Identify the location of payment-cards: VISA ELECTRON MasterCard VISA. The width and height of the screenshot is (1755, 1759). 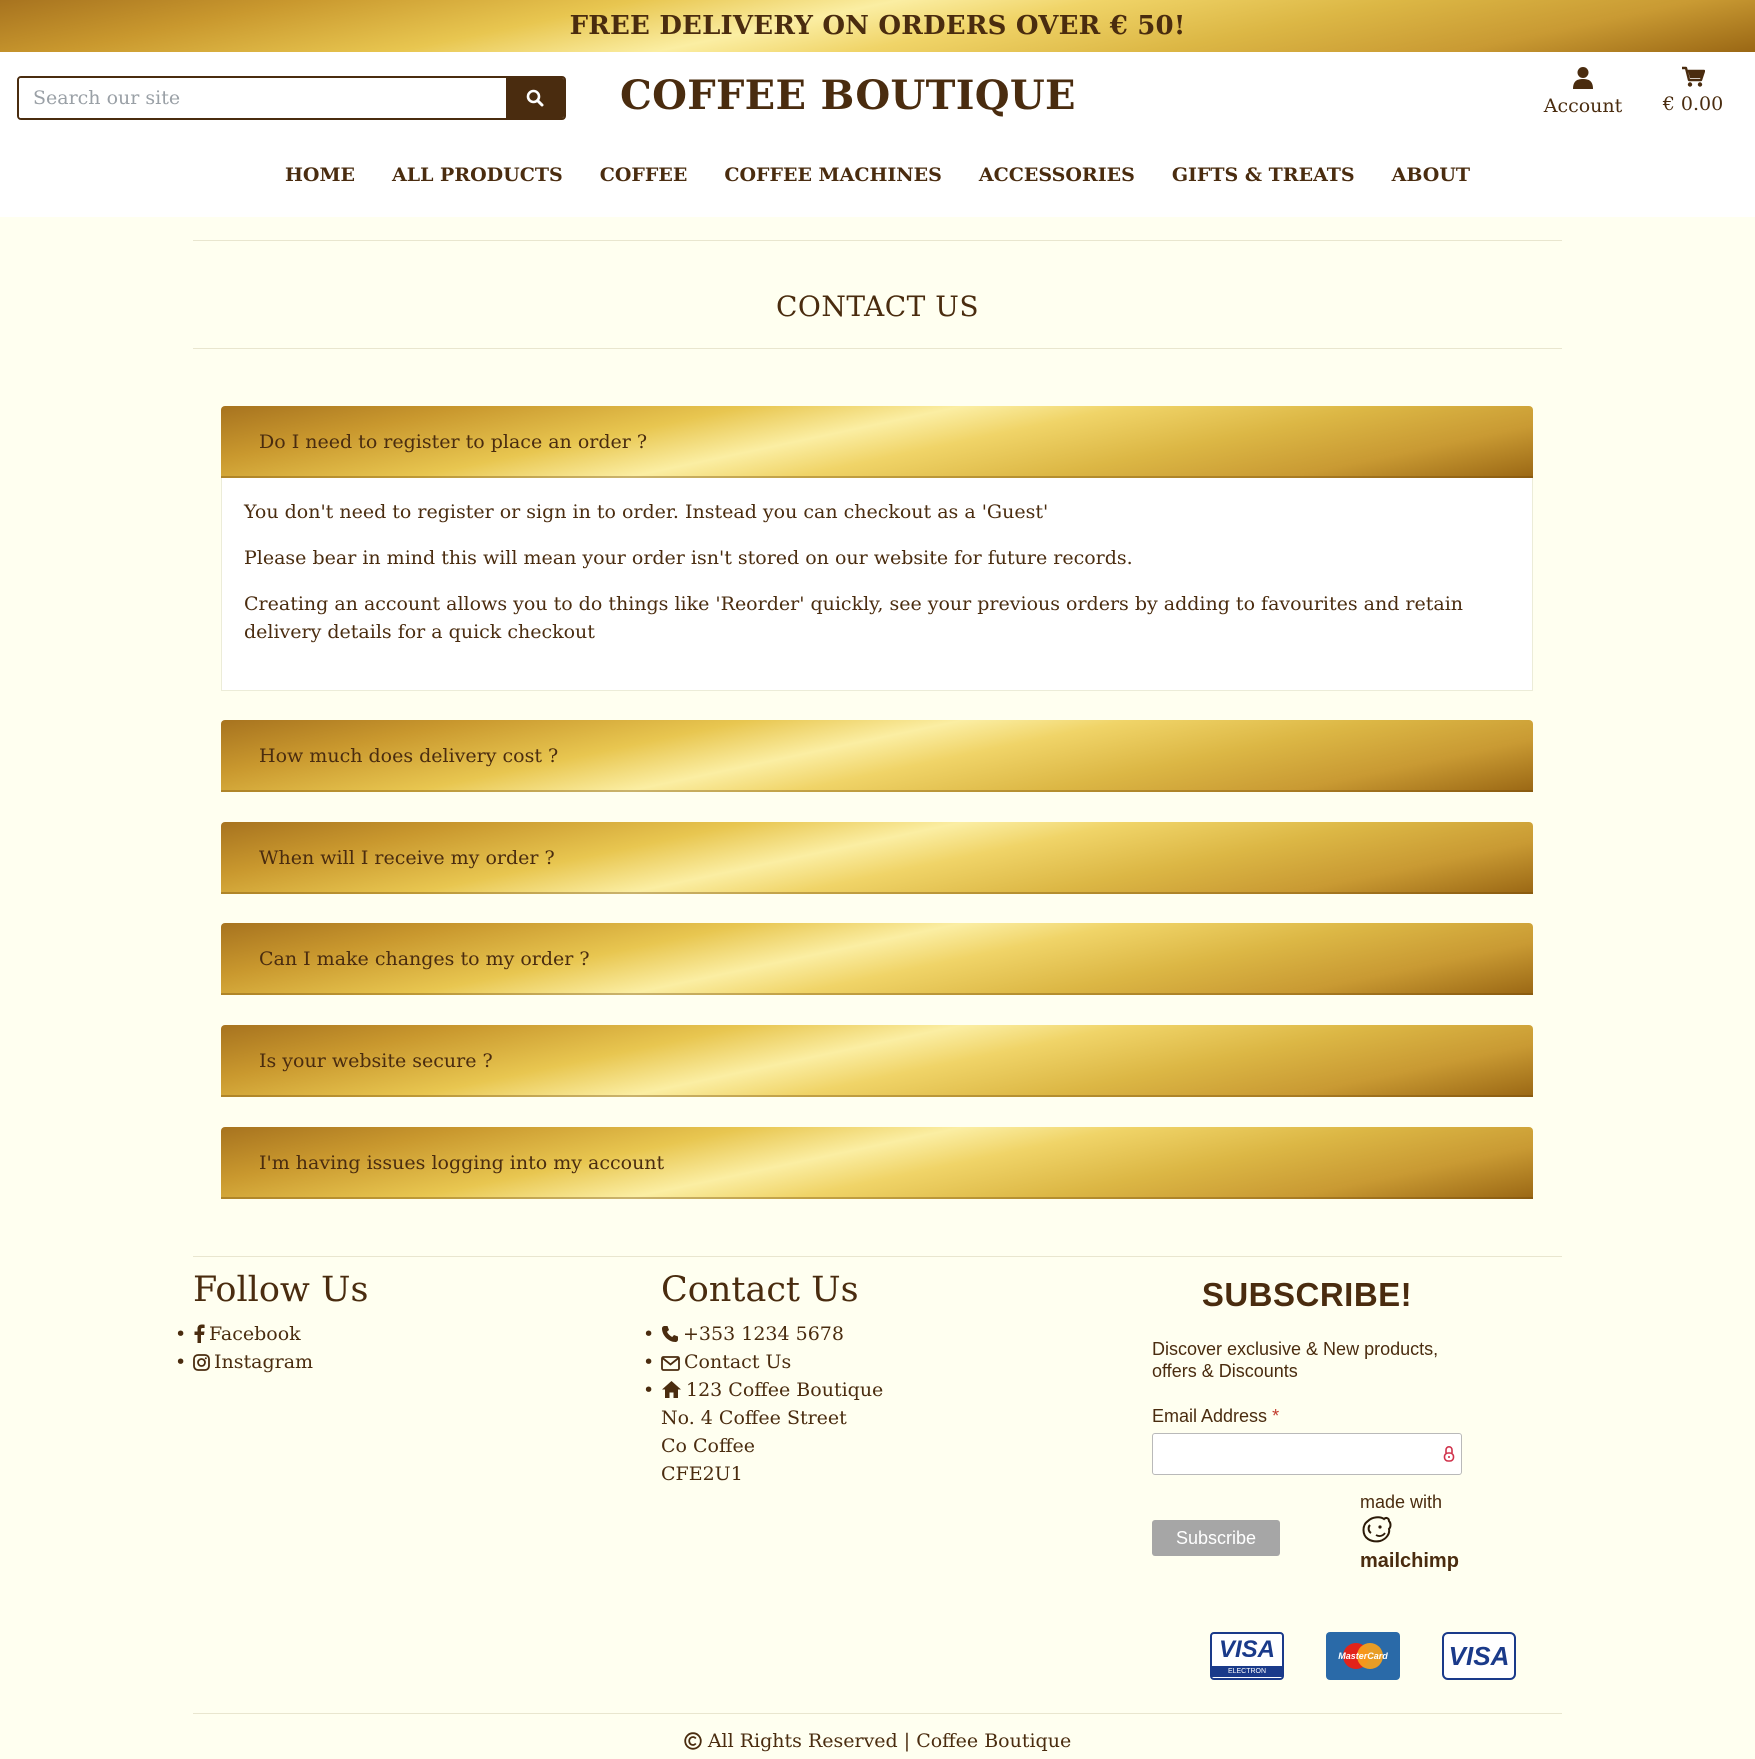
(1363, 1656).